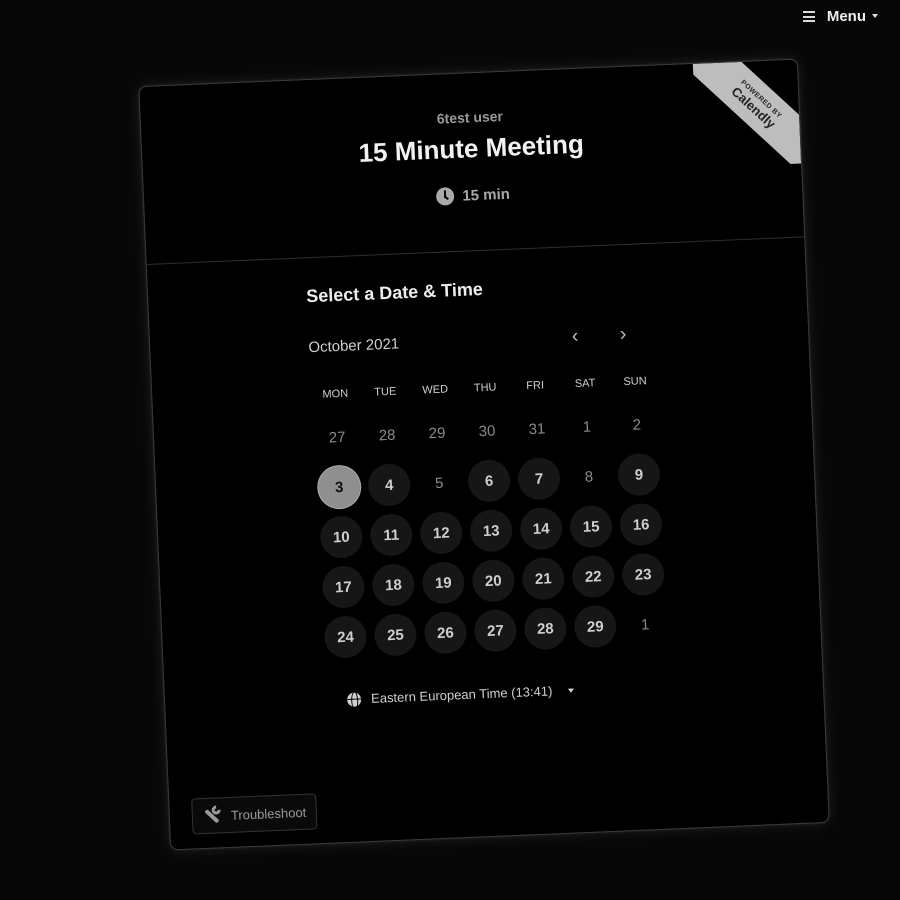 The height and width of the screenshot is (900, 900). I want to click on calendar-day-number: 22, so click(593, 576).